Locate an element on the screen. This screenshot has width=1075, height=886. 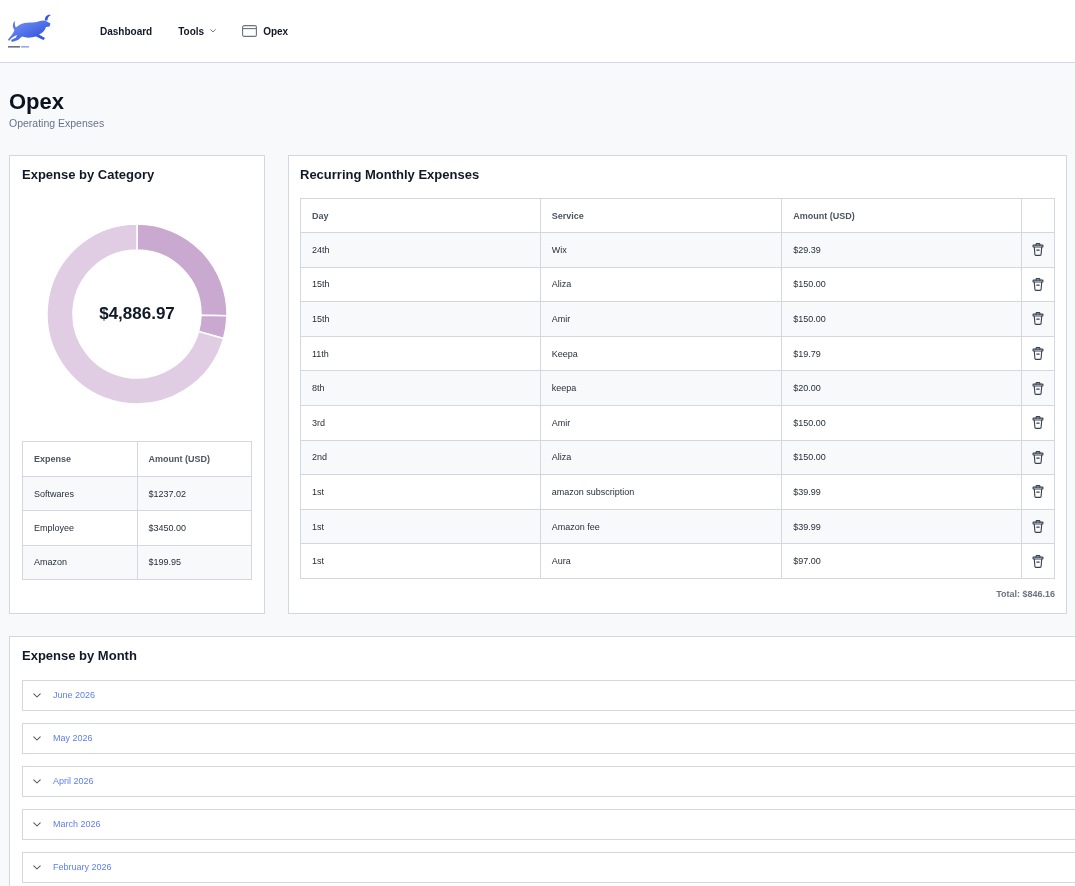
page-subtitle: Operating Expenses is located at coordinates (57, 123).